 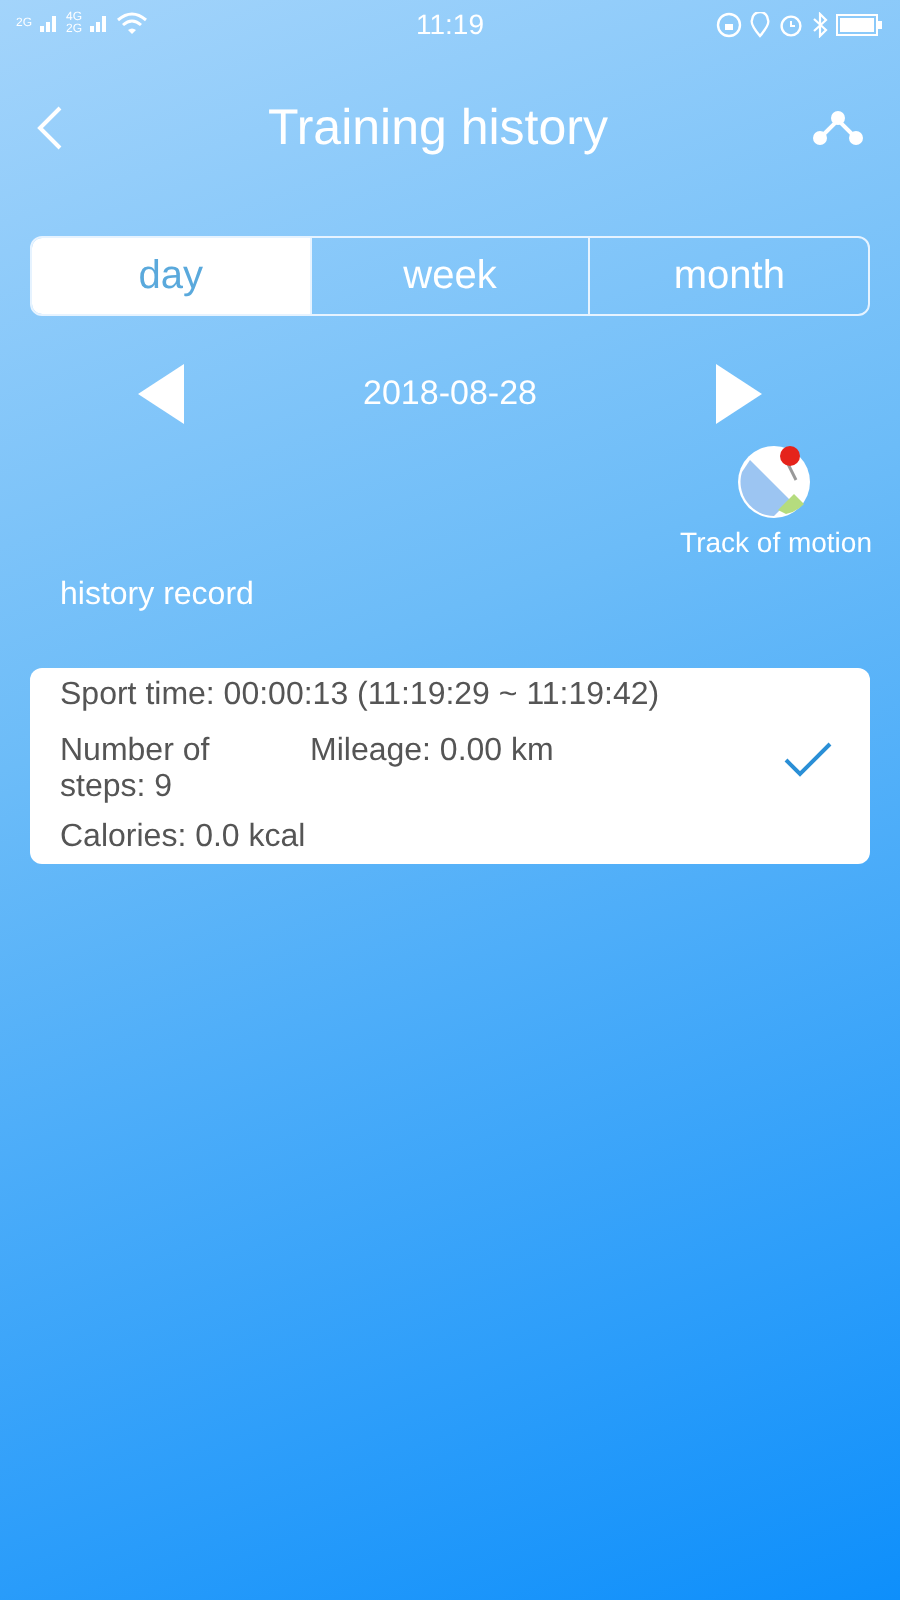 What do you see at coordinates (450, 394) in the screenshot?
I see `date-label: 2018-08-28` at bounding box center [450, 394].